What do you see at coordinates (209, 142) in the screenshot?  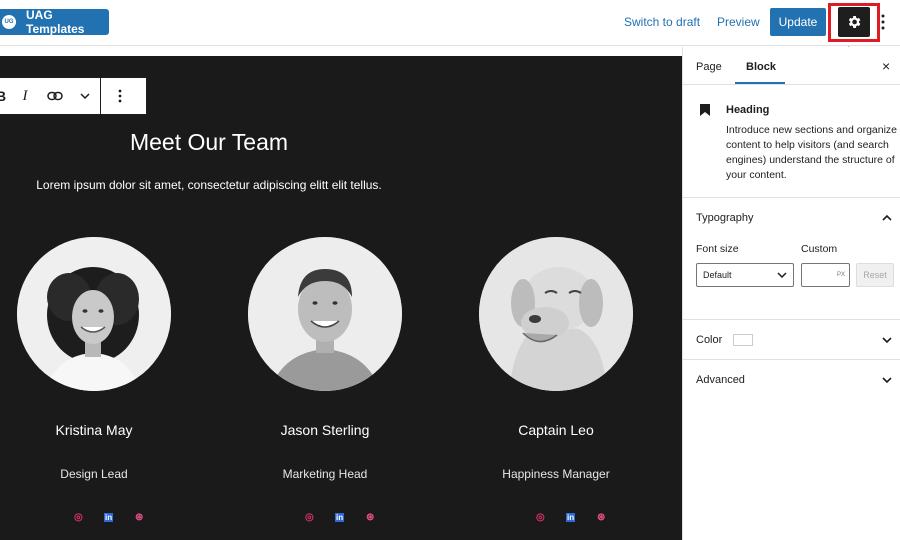 I see `section-heading: Meet Our Team` at bounding box center [209, 142].